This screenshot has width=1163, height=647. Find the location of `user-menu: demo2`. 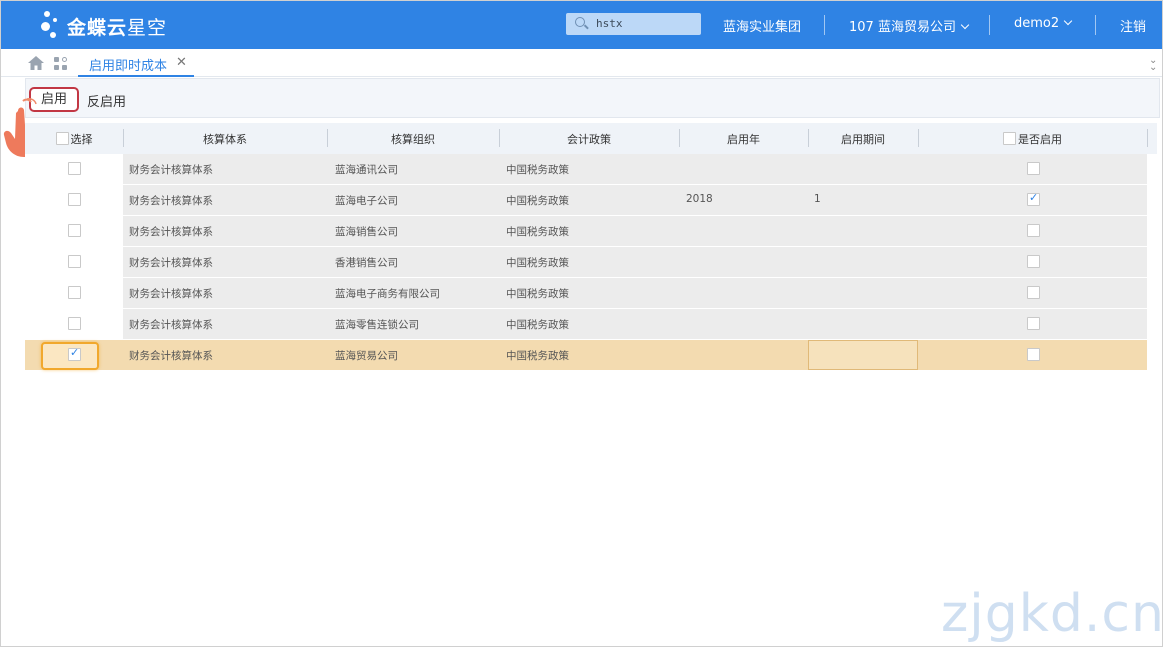

user-menu: demo2 is located at coordinates (1043, 23).